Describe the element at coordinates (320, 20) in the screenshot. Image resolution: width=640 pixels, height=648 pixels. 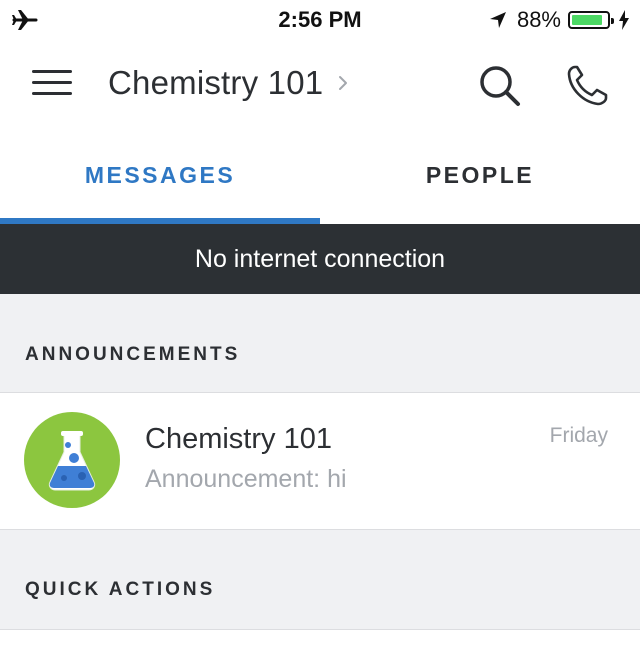
I see `status-bar: 2:56 PM 88%` at that location.